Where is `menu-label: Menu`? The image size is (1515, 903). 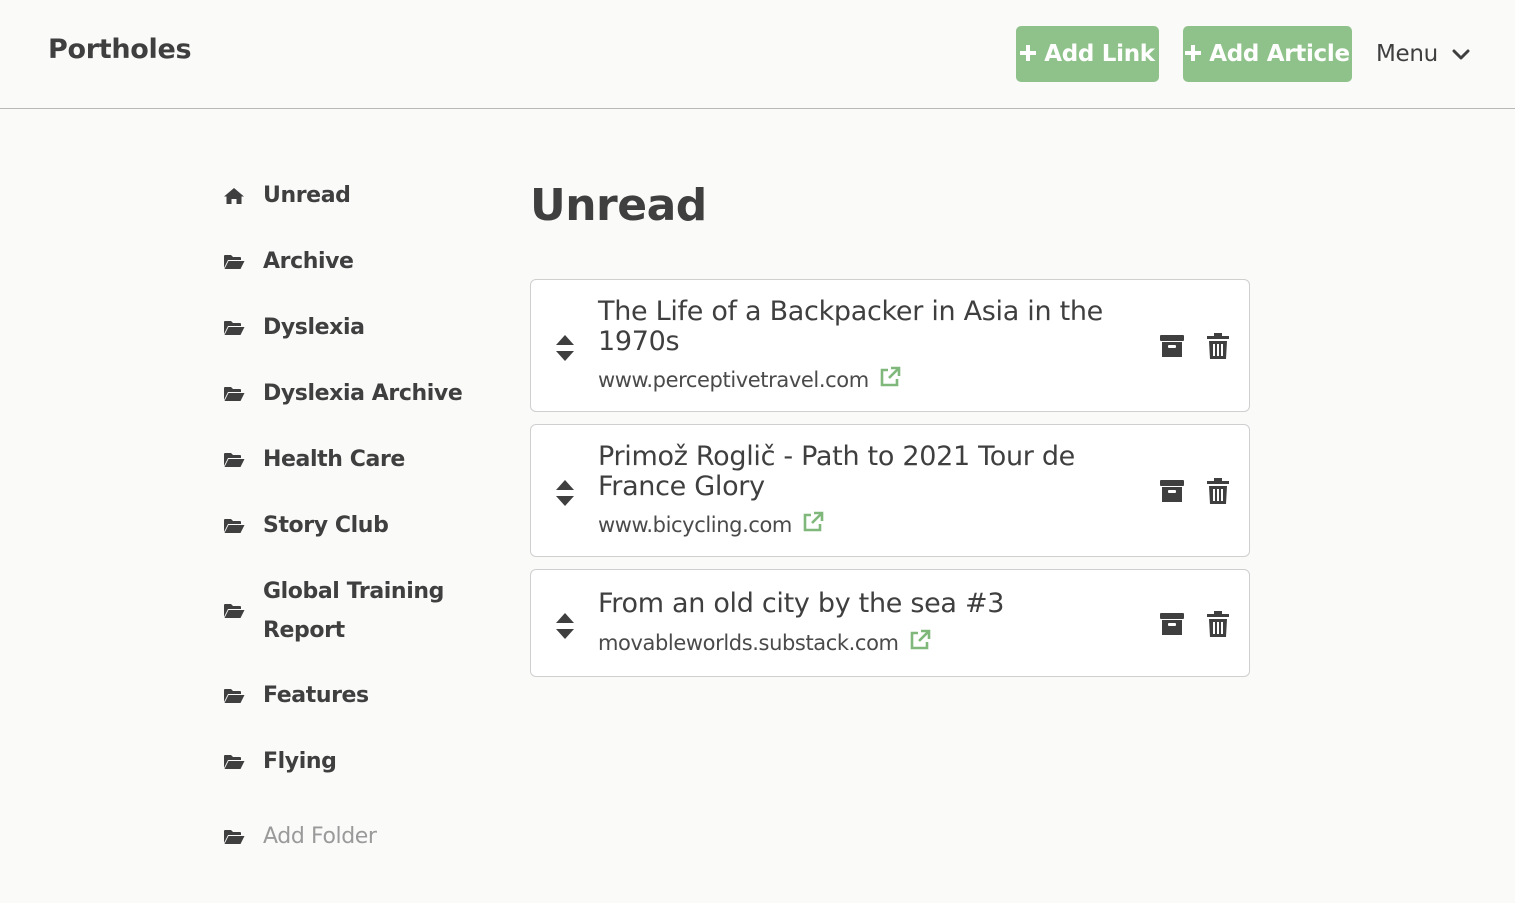 menu-label: Menu is located at coordinates (1407, 54).